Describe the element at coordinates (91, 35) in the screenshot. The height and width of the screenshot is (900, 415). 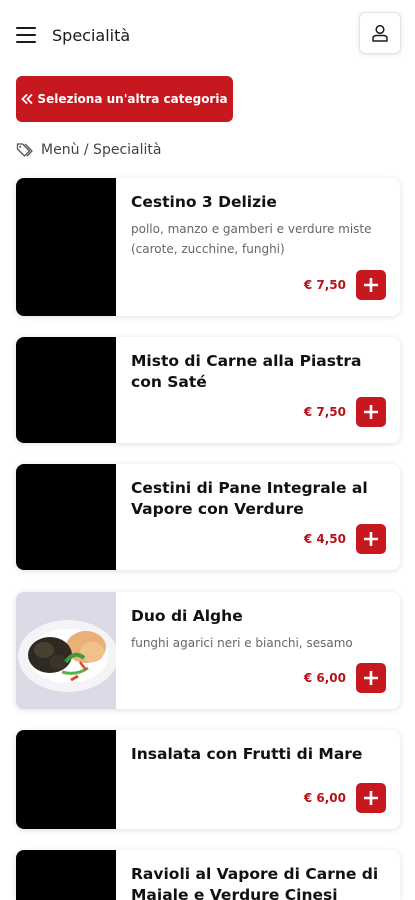
I see `page-title: Specialità` at that location.